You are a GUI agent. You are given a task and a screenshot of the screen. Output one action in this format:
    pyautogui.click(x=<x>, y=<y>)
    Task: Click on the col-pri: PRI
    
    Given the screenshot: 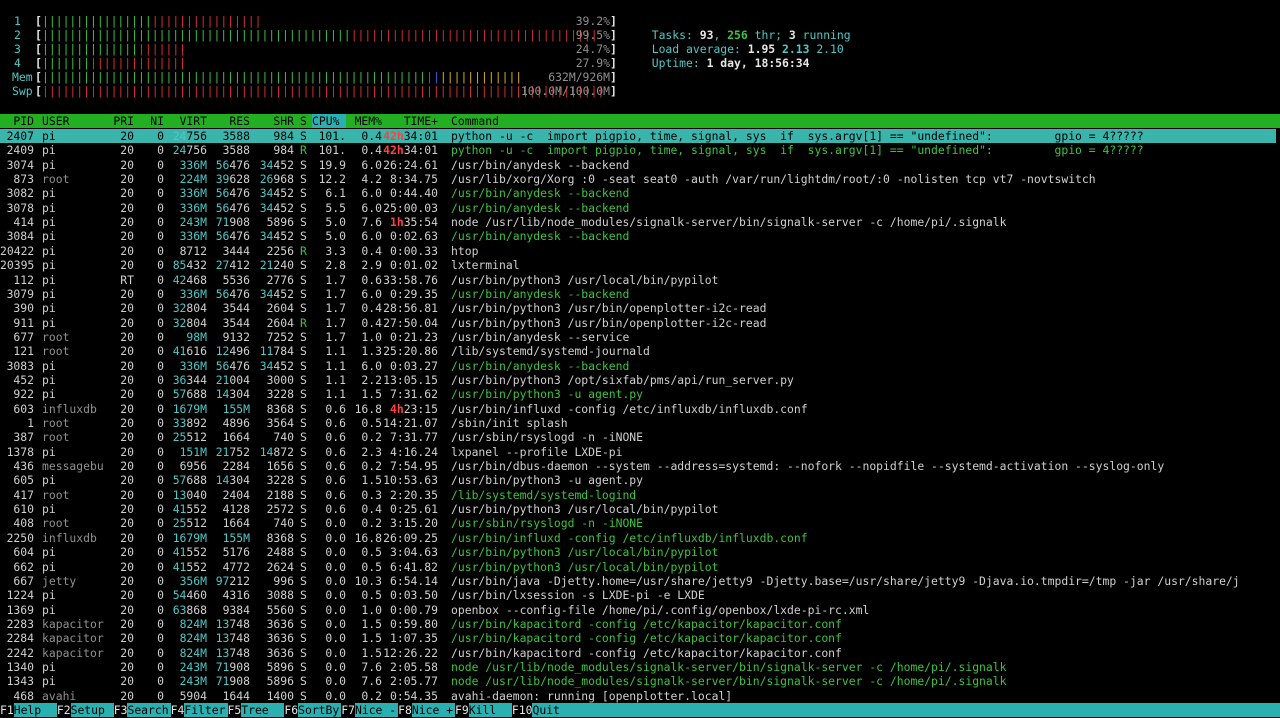 What is the action you would take?
    pyautogui.click(x=120, y=121)
    